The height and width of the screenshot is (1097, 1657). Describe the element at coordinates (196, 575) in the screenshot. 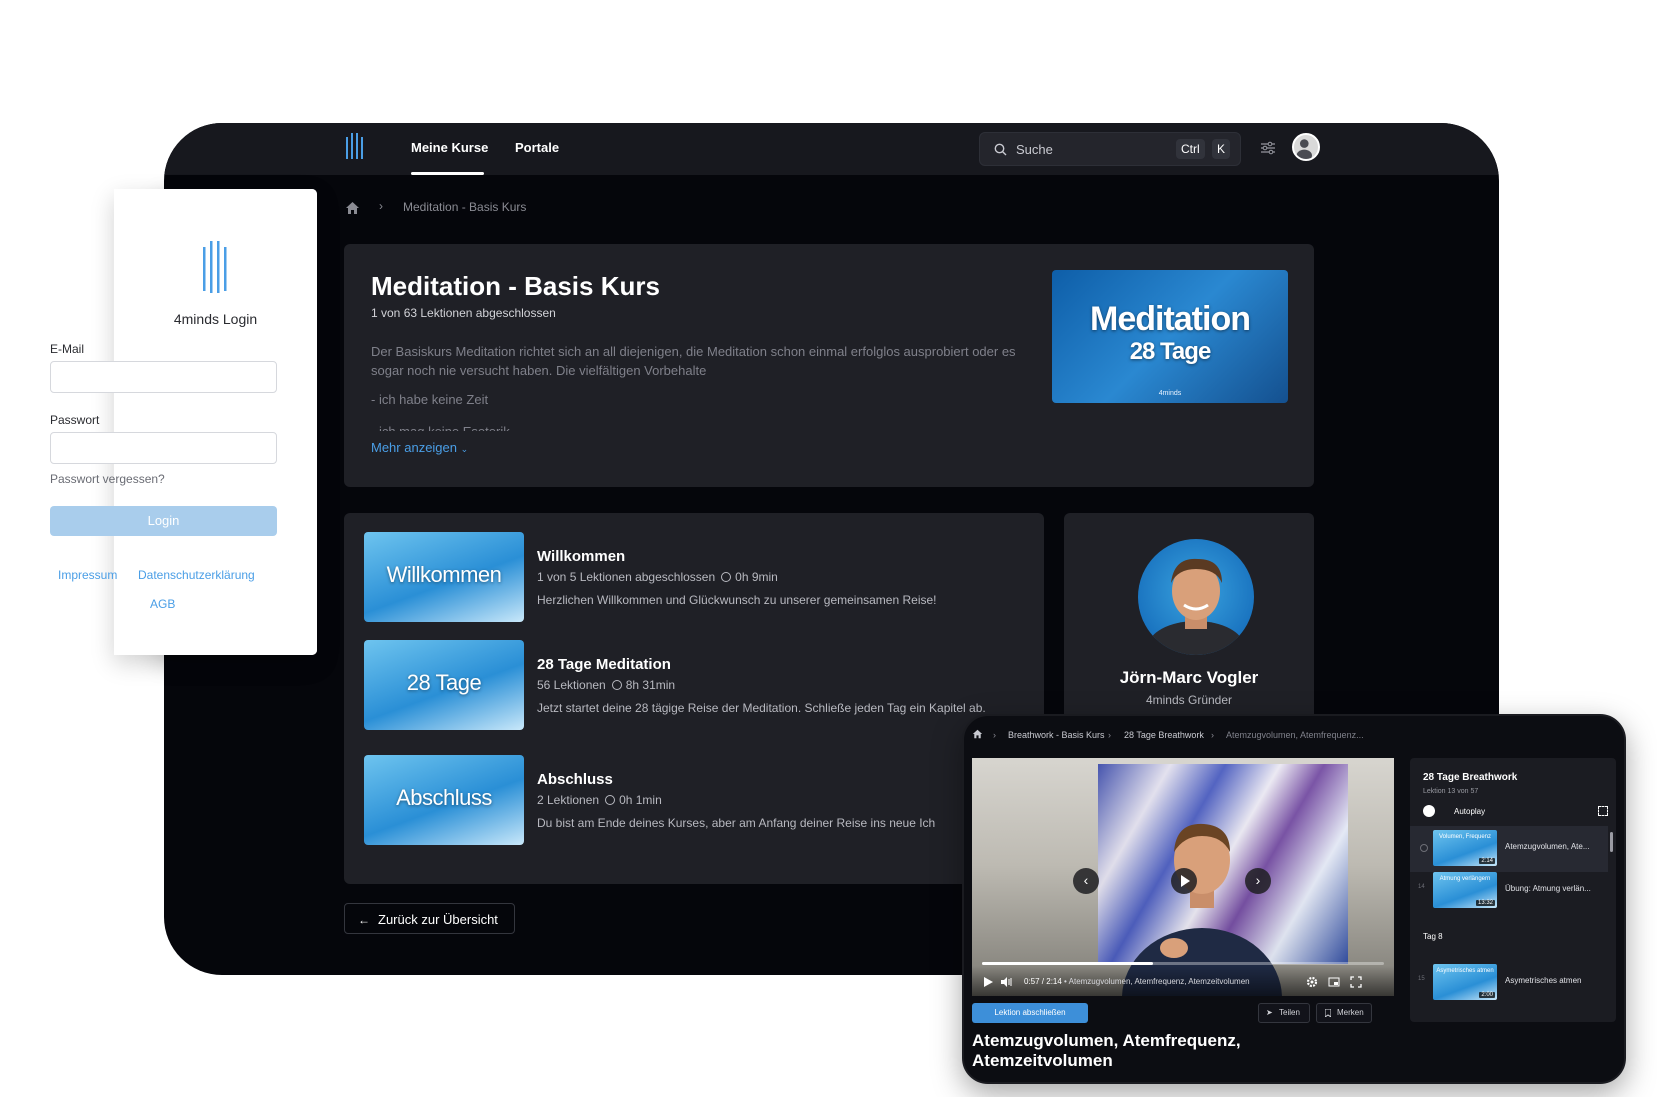

I see `privacy-link: Datenschutzerklärung` at that location.